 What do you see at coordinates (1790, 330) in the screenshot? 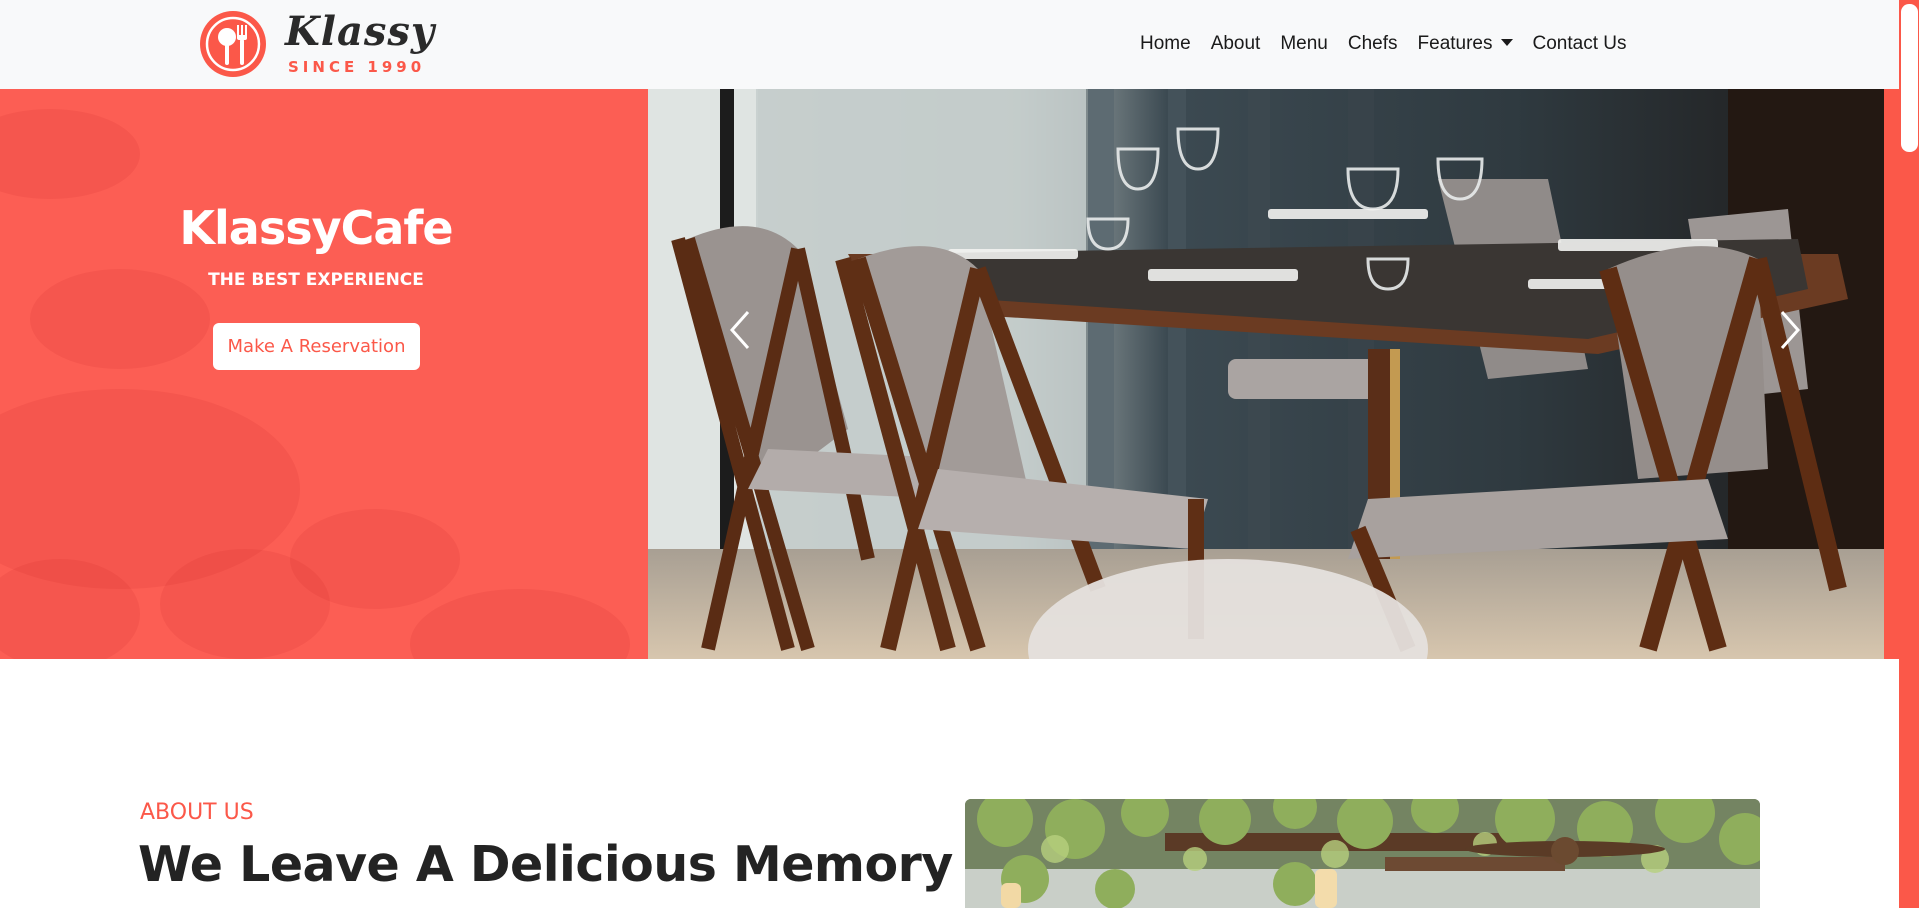
I see `chevron-right-icon` at bounding box center [1790, 330].